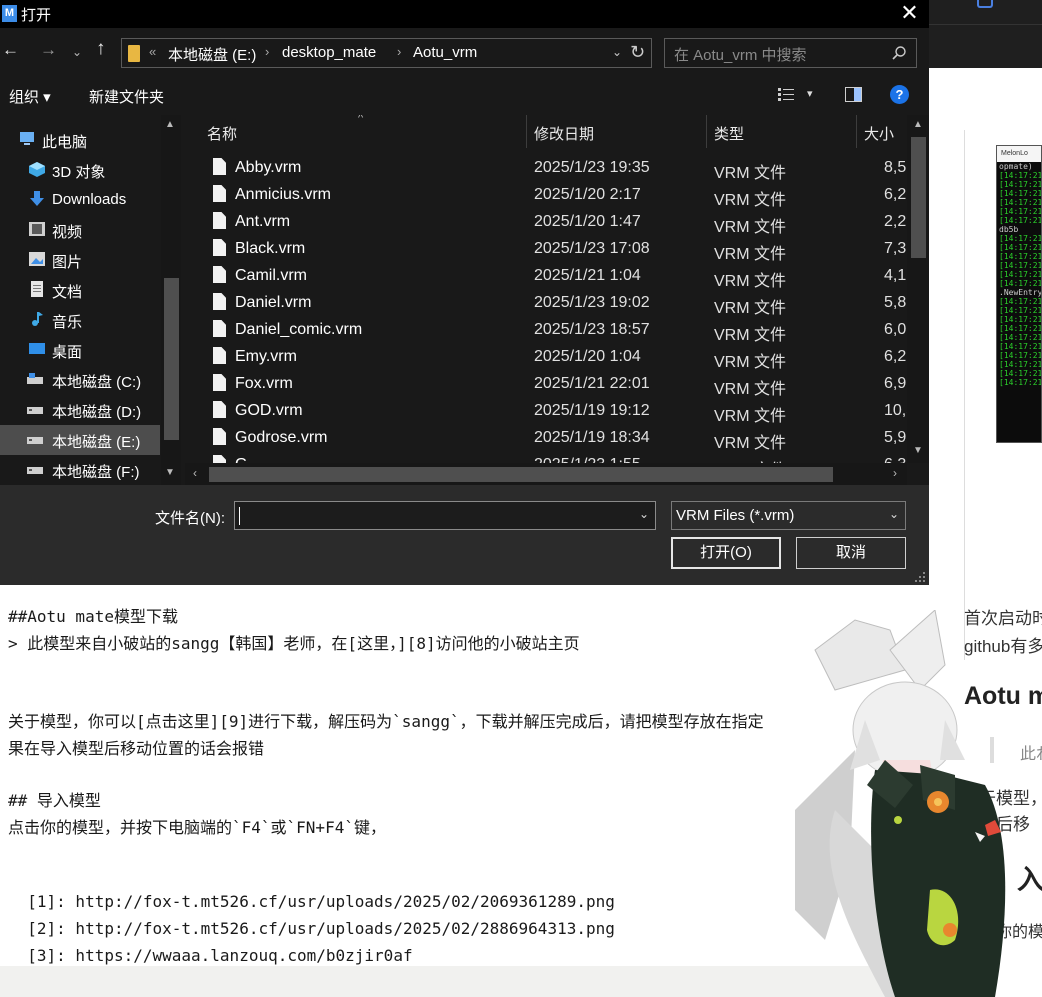 This screenshot has height=997, width=1042. I want to click on search-placeholder: 在 Aotu_vrm 中搜索, so click(740, 55).